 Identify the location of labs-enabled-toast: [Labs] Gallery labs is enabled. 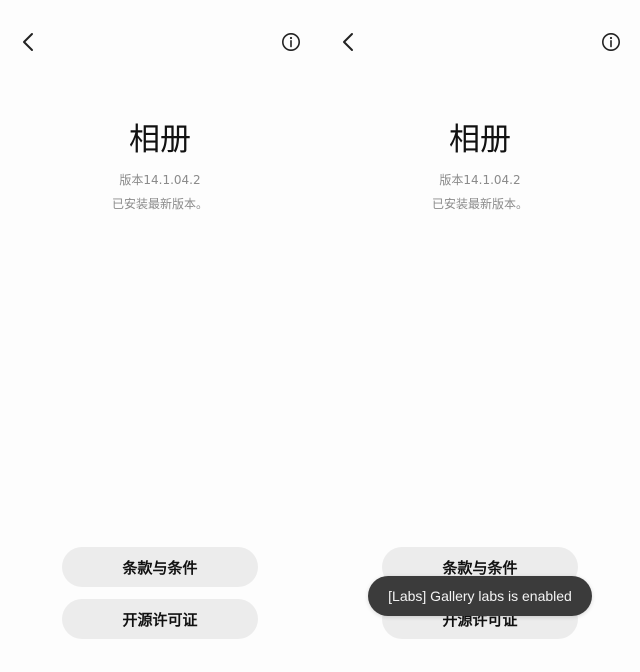
(480, 596).